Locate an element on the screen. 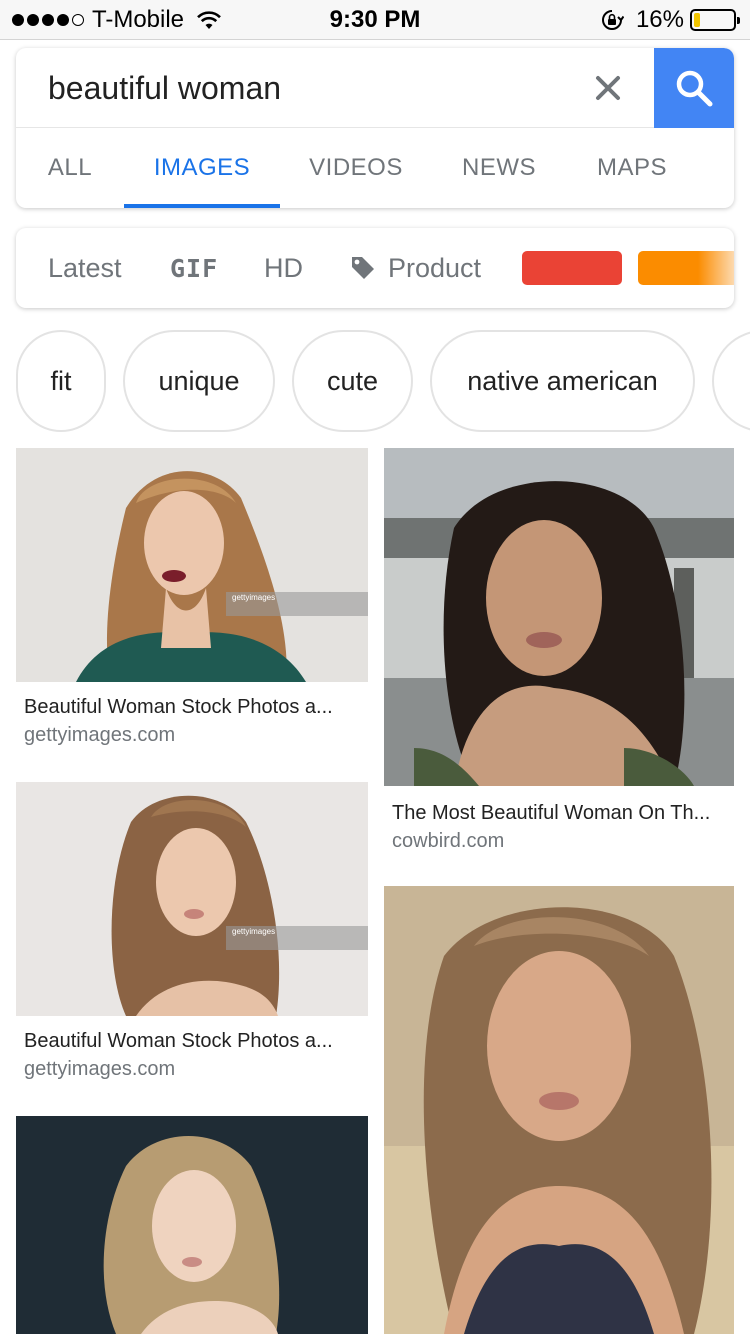  tab-all: ALL is located at coordinates (70, 168).